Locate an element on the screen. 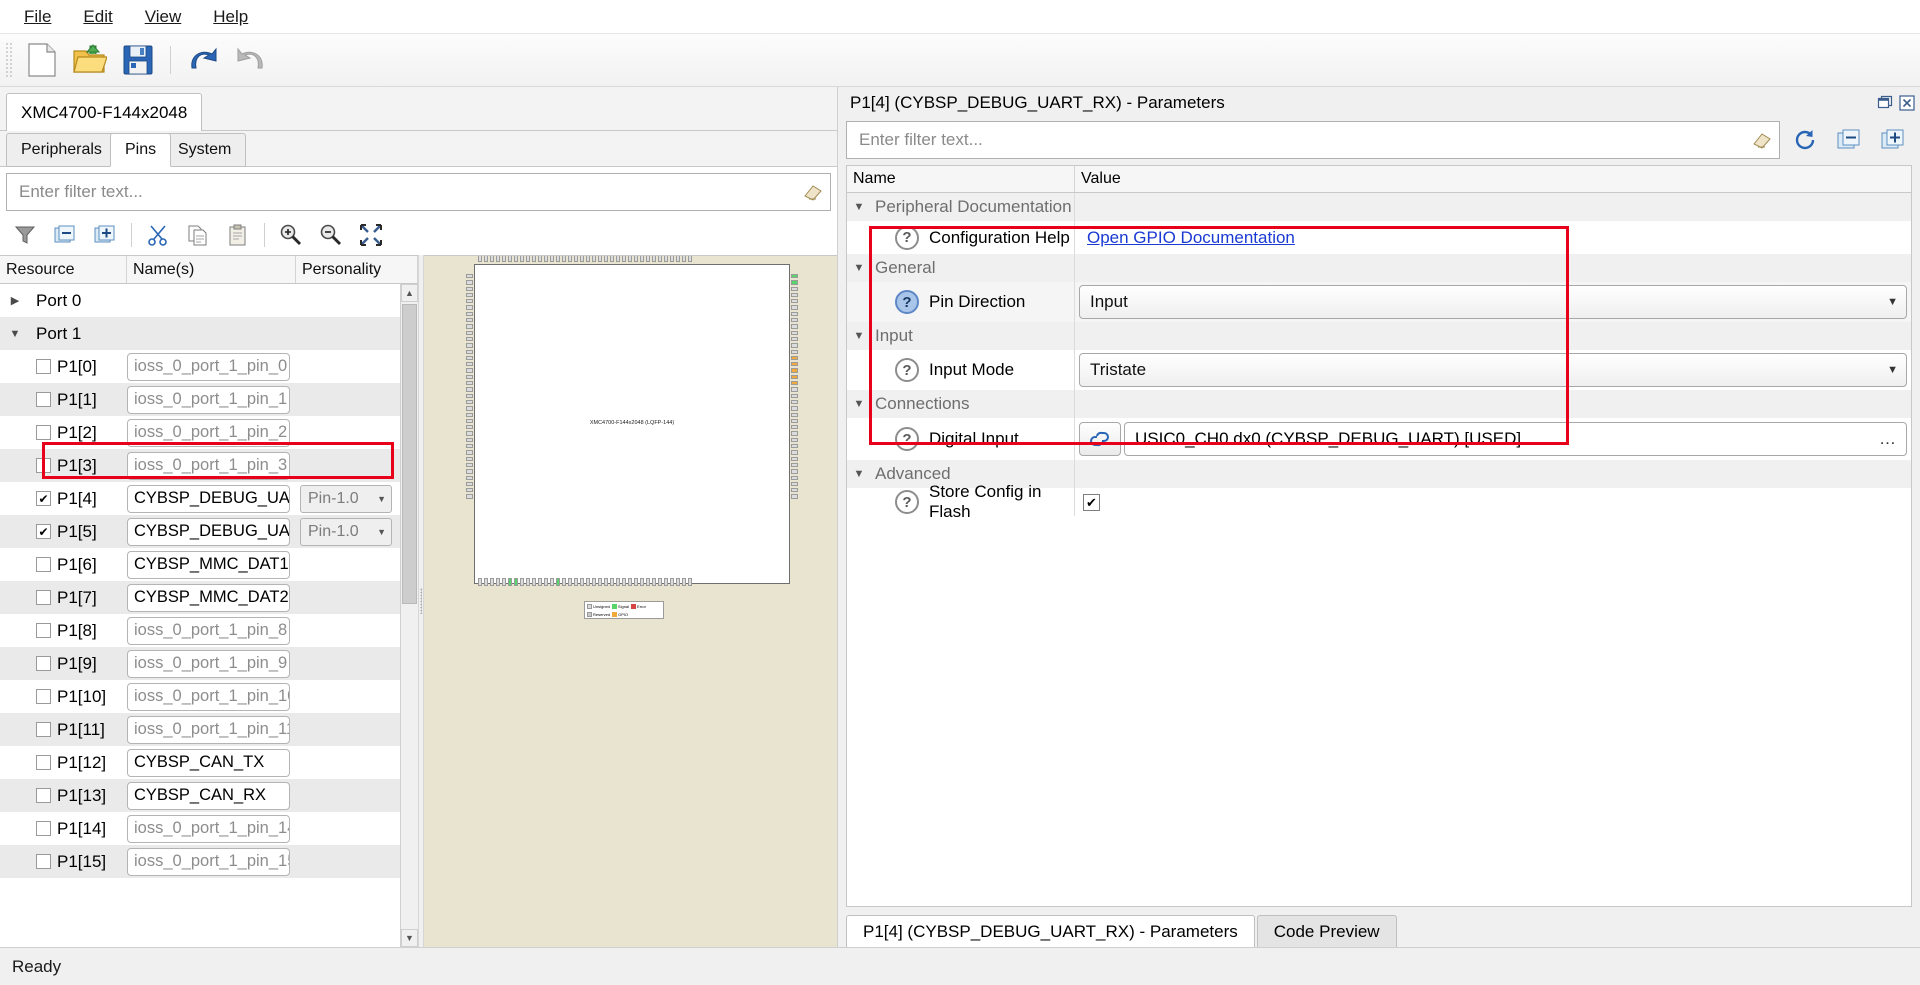 The image size is (1920, 985). table-row: P1[15] ioss_0_port_1_pin_15 is located at coordinates (209, 861).